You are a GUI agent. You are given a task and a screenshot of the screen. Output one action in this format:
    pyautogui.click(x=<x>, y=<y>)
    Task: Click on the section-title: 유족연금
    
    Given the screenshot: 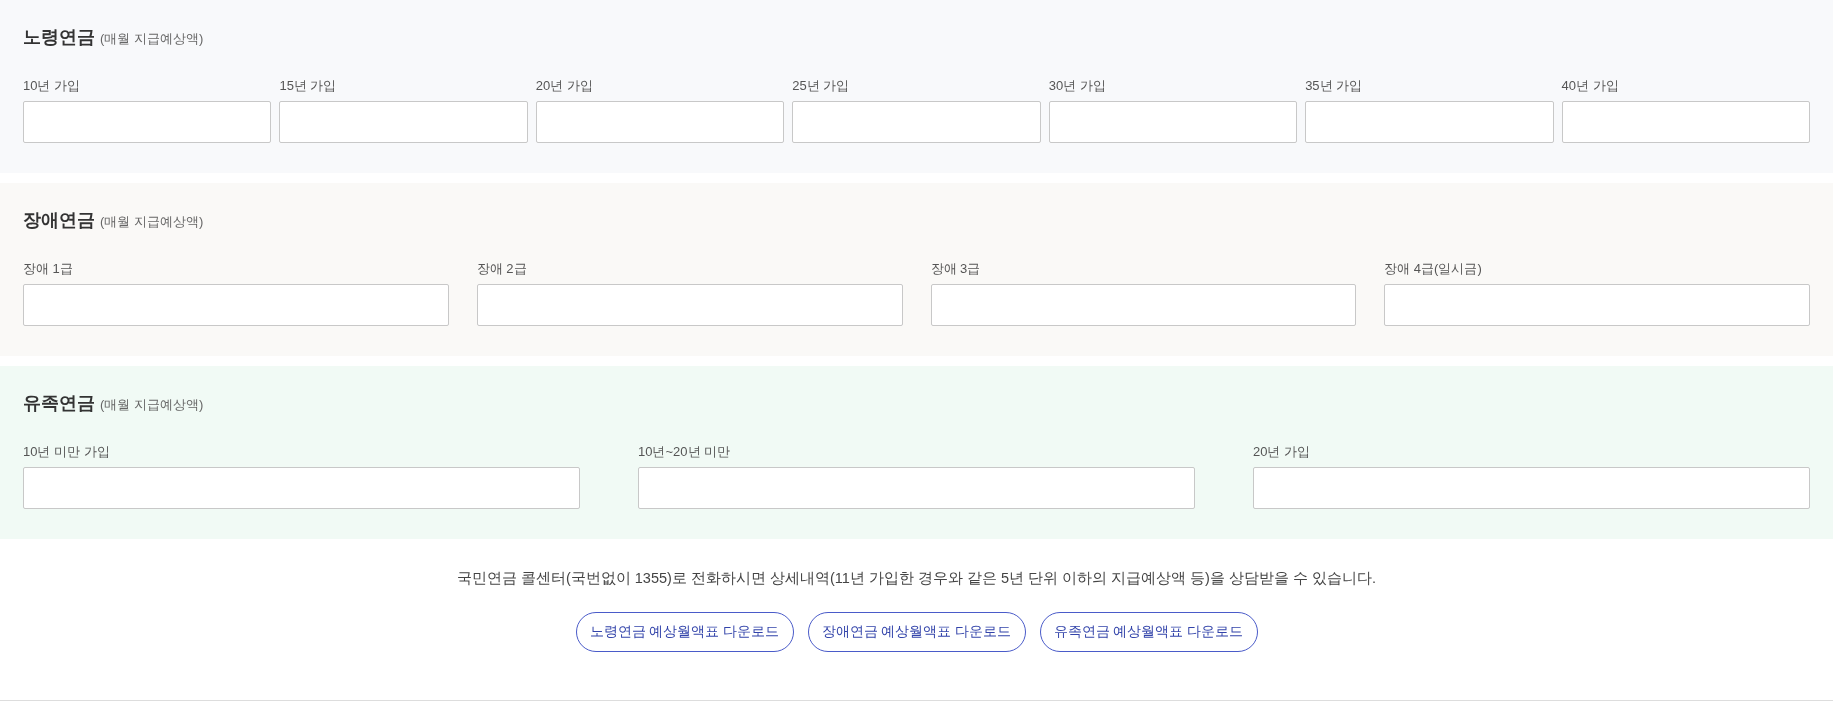 What is the action you would take?
    pyautogui.click(x=59, y=403)
    